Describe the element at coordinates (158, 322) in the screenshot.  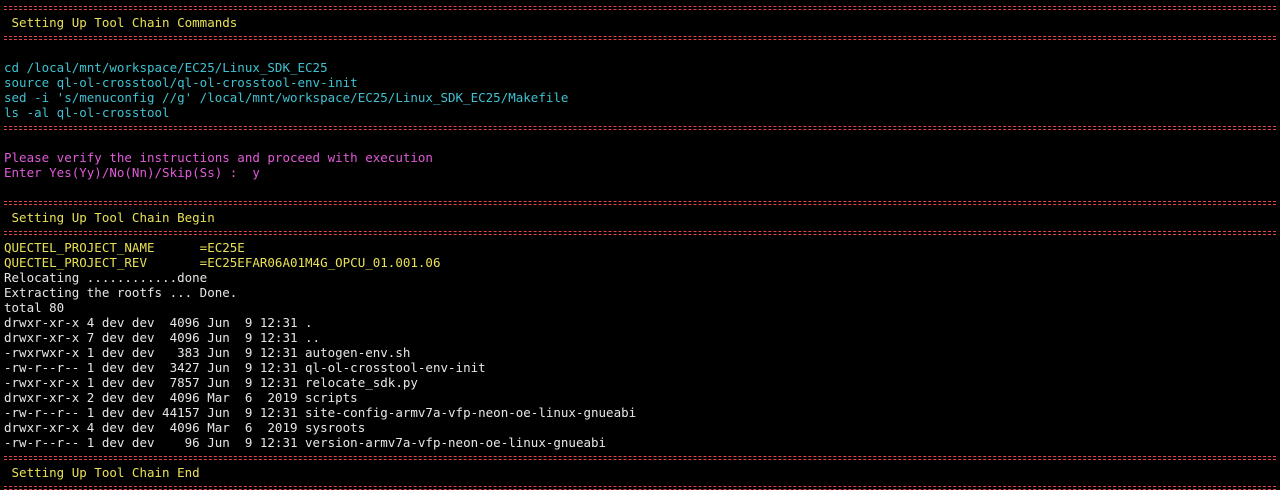
I see `listing-row: drwxr-xr-x 4 dev dev 4096 Jun 9 12:31 .` at that location.